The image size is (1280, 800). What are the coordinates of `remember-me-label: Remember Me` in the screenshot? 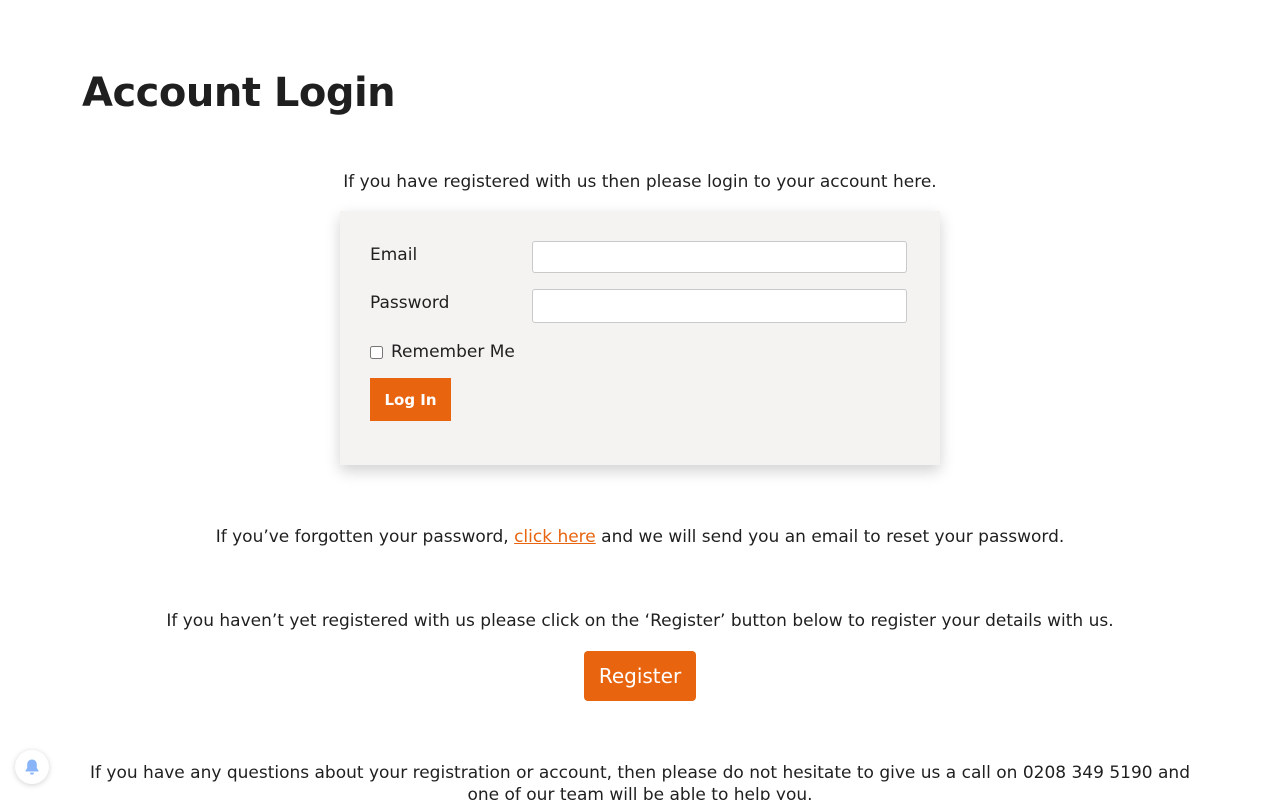 It's located at (453, 352).